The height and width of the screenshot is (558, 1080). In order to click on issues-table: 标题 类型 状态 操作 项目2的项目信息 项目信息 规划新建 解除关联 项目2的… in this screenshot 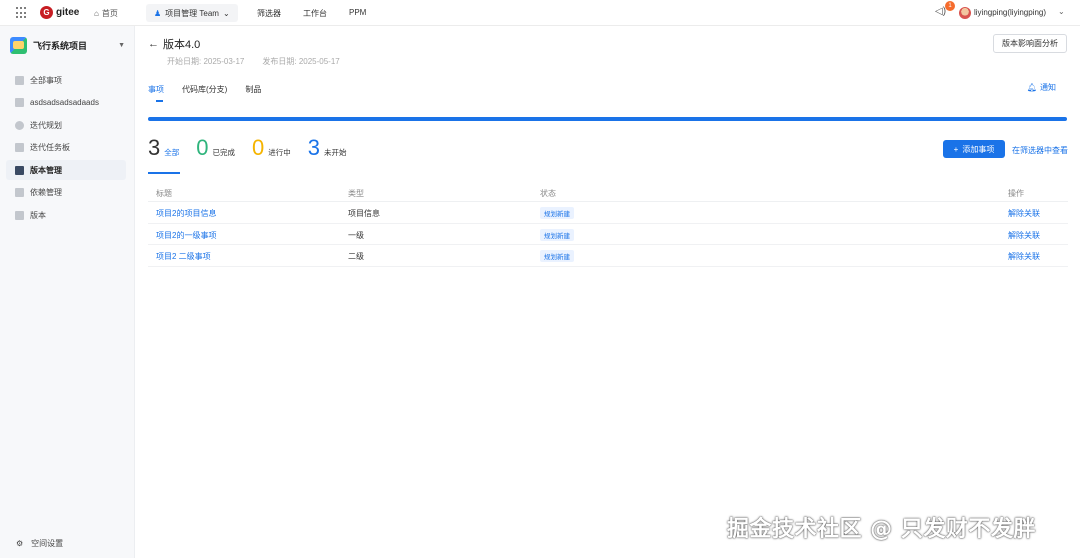, I will do `click(608, 225)`.